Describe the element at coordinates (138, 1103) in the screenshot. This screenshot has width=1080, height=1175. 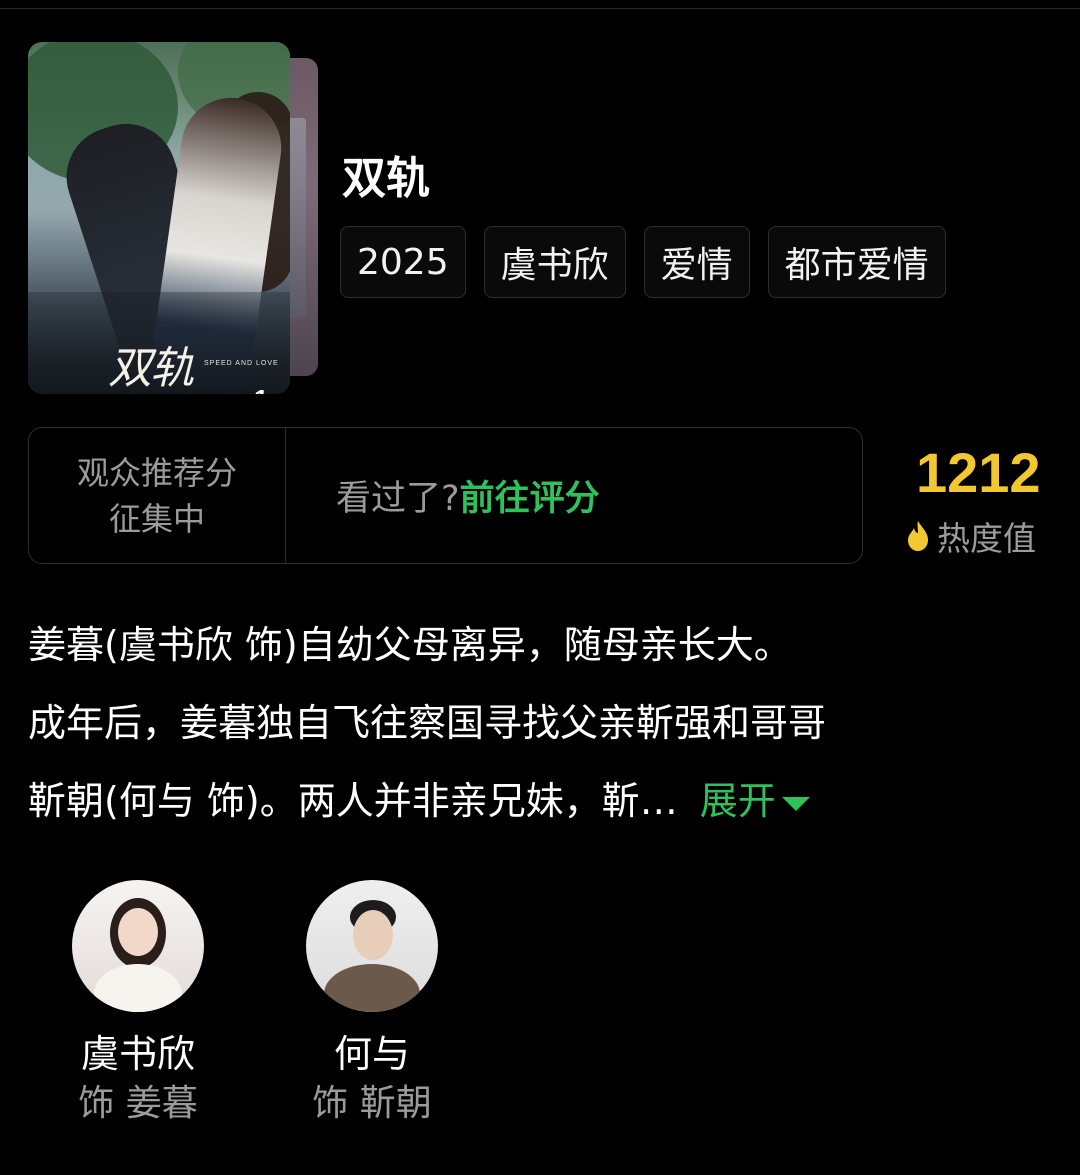
I see `cast-role: 饰 姜暮` at that location.